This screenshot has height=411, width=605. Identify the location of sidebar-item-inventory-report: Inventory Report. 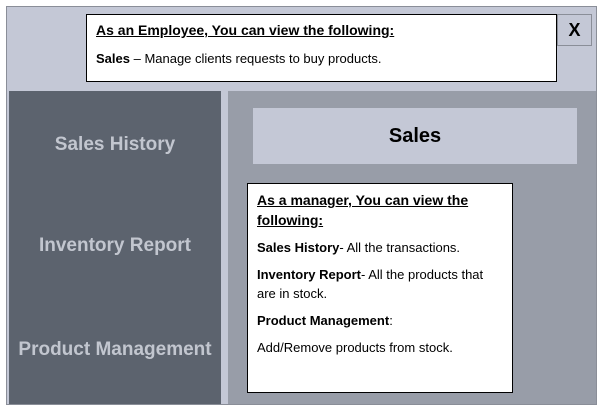
(115, 246).